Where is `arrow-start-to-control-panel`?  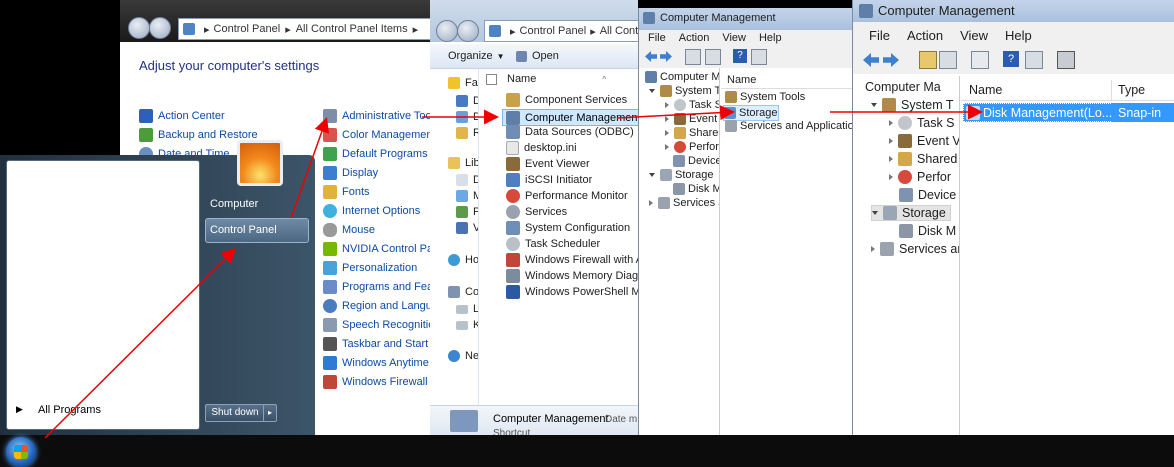
arrow-start-to-control-panel is located at coordinates (140, 343).